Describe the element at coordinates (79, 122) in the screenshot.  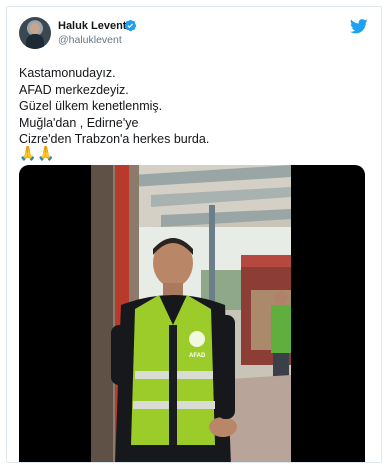
I see `tweet-line: Muğla'dan , Edirne'ye` at that location.